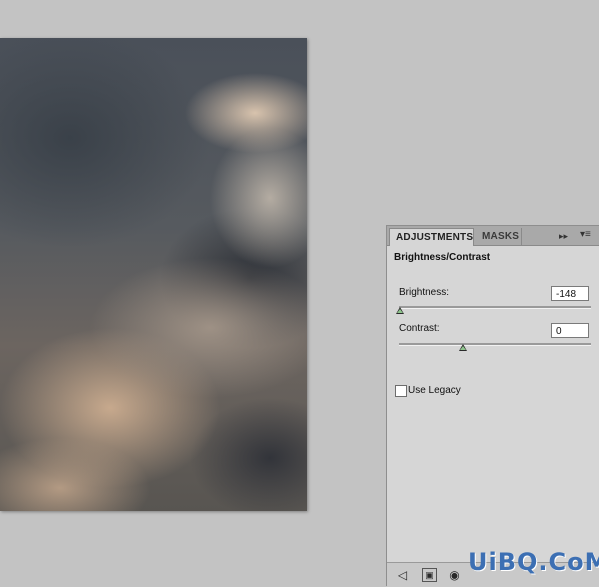  I want to click on use-legacy-label: Use Legacy, so click(434, 390).